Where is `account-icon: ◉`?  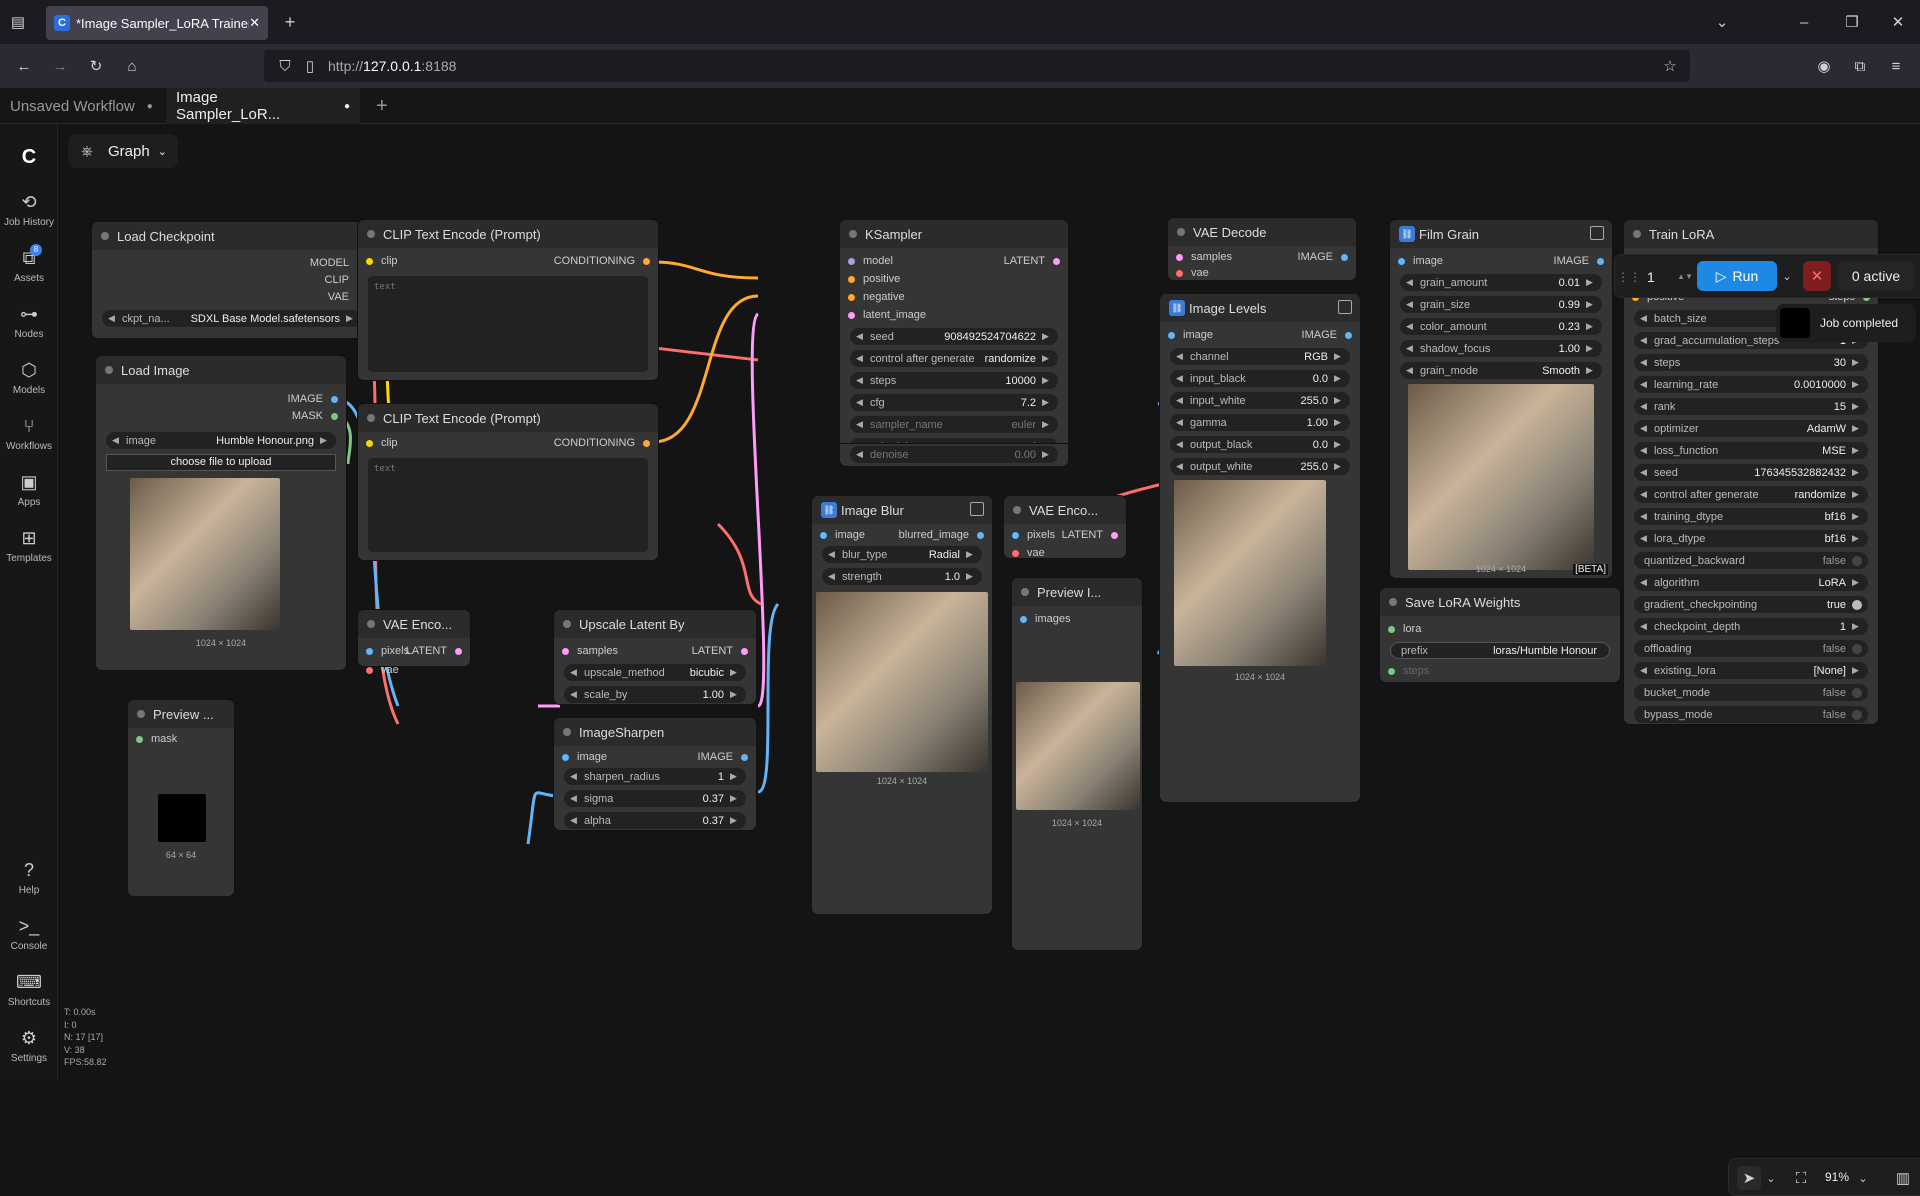
account-icon: ◉ is located at coordinates (1824, 66).